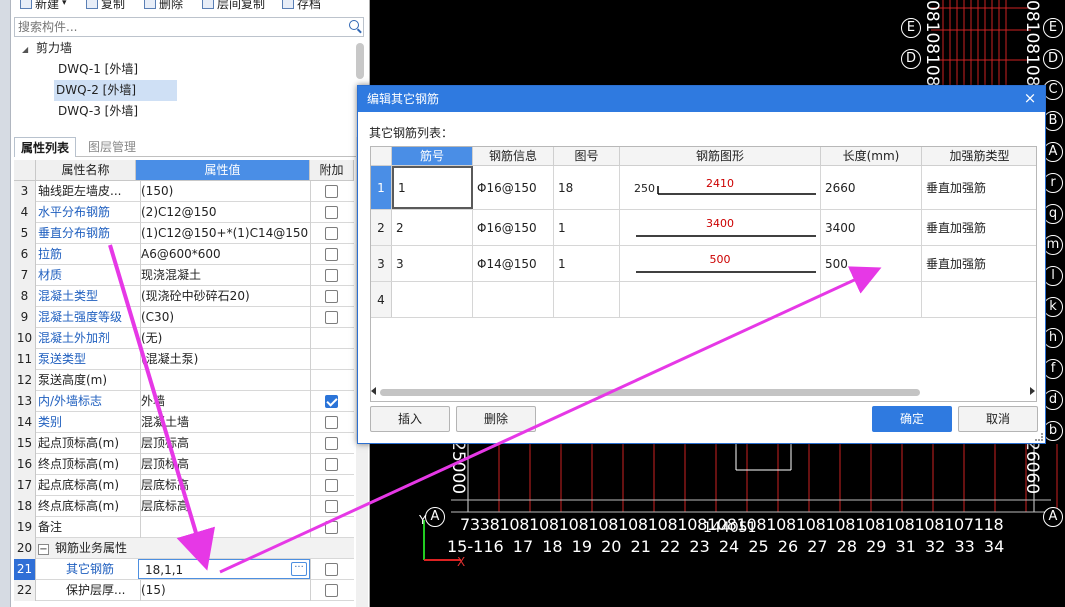  What do you see at coordinates (979, 156) in the screenshot?
I see `col-header-type: 加强筋类型` at bounding box center [979, 156].